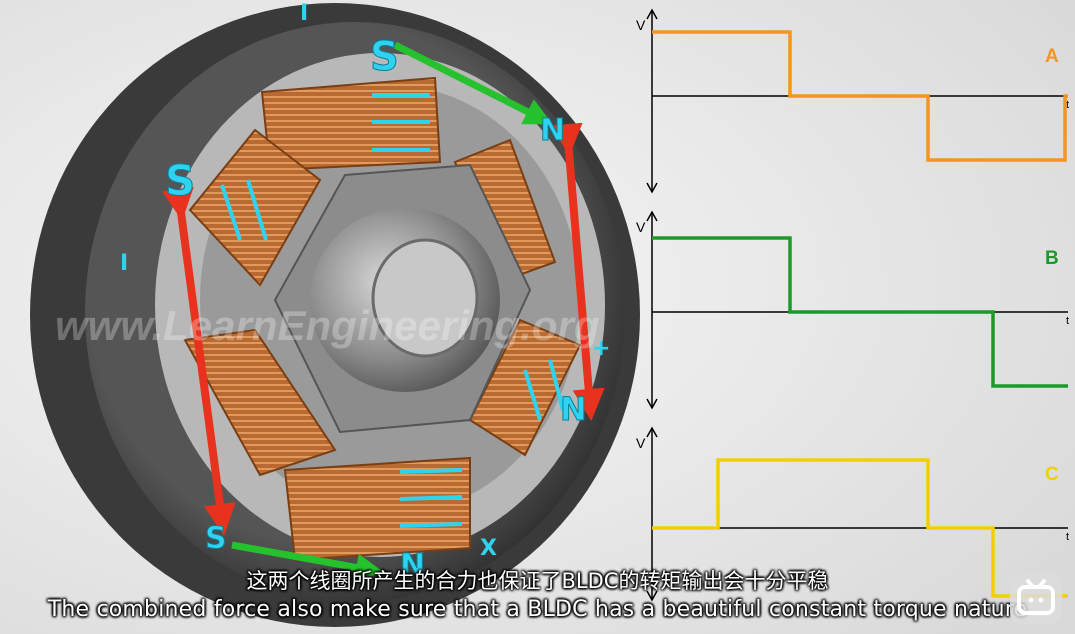  I want to click on watermark: www.LearnEngineering.org, so click(327, 325).